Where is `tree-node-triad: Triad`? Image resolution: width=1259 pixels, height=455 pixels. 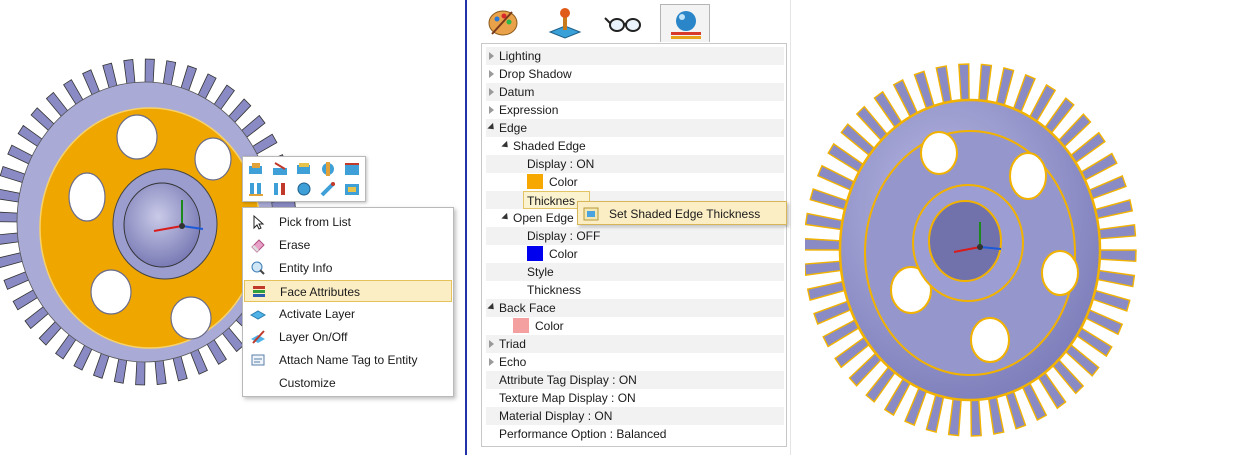 tree-node-triad: Triad is located at coordinates (635, 344).